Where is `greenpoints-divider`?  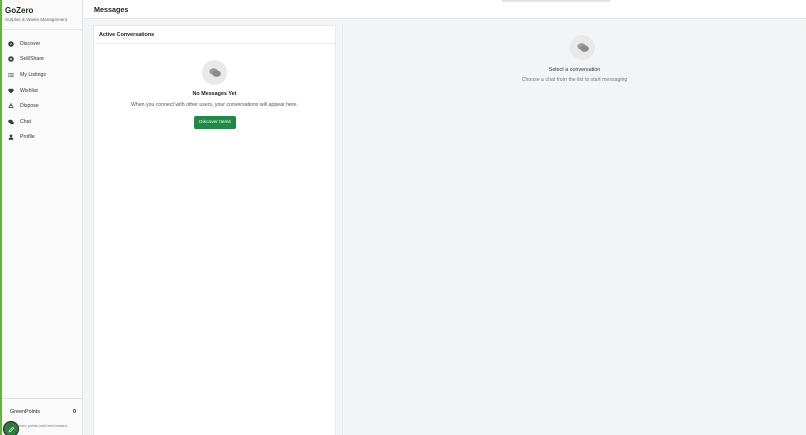 greenpoints-divider is located at coordinates (42, 398).